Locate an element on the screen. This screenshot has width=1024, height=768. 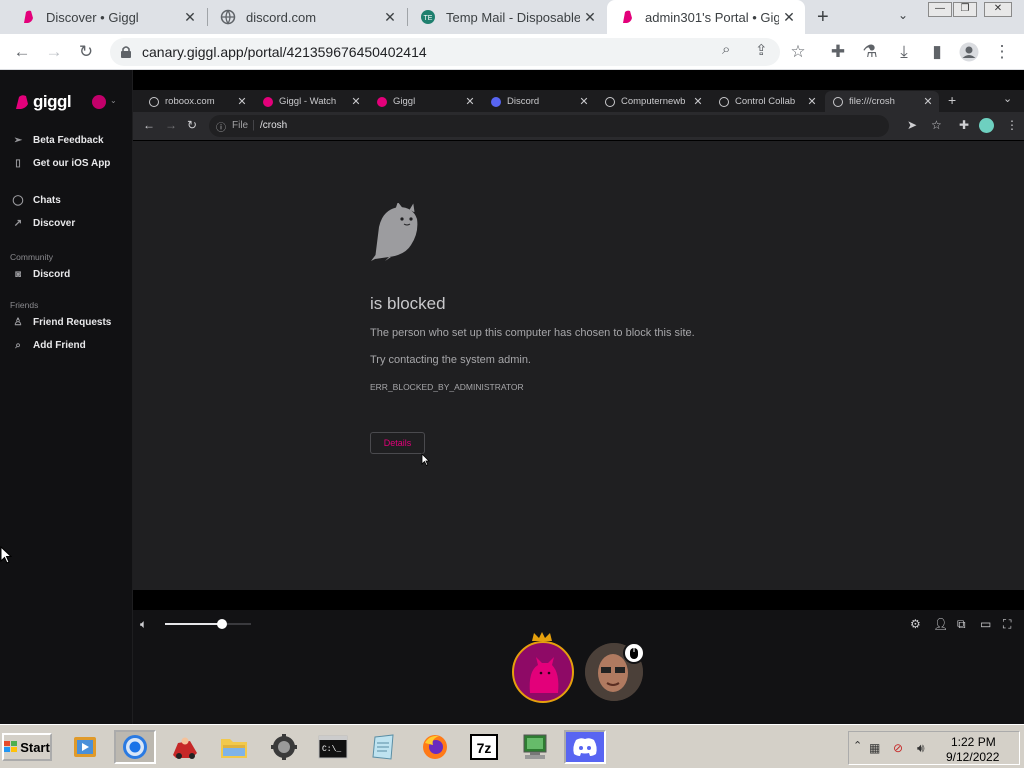
pop-out-icon: ⧉ is located at coordinates (961, 624).